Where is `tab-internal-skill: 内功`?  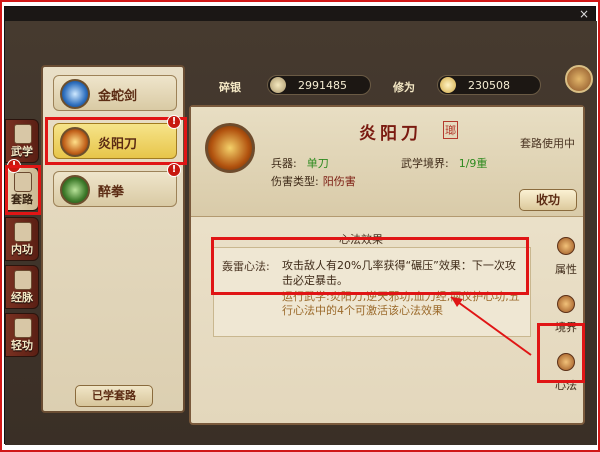
tab-internal-skill: 内功 is located at coordinates (22, 239).